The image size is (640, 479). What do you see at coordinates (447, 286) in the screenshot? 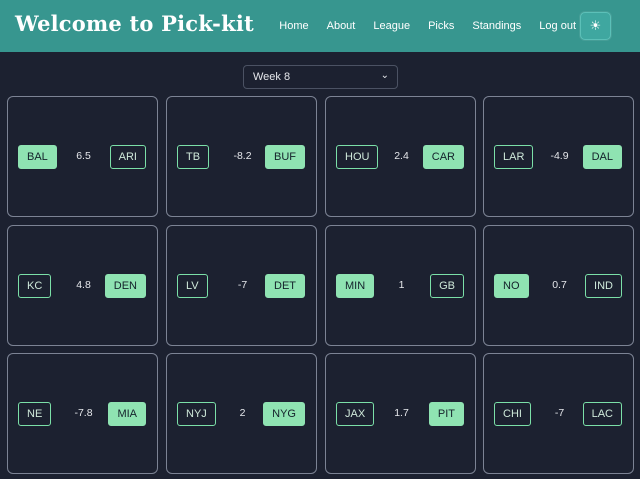
I see `home-team-button: GB` at bounding box center [447, 286].